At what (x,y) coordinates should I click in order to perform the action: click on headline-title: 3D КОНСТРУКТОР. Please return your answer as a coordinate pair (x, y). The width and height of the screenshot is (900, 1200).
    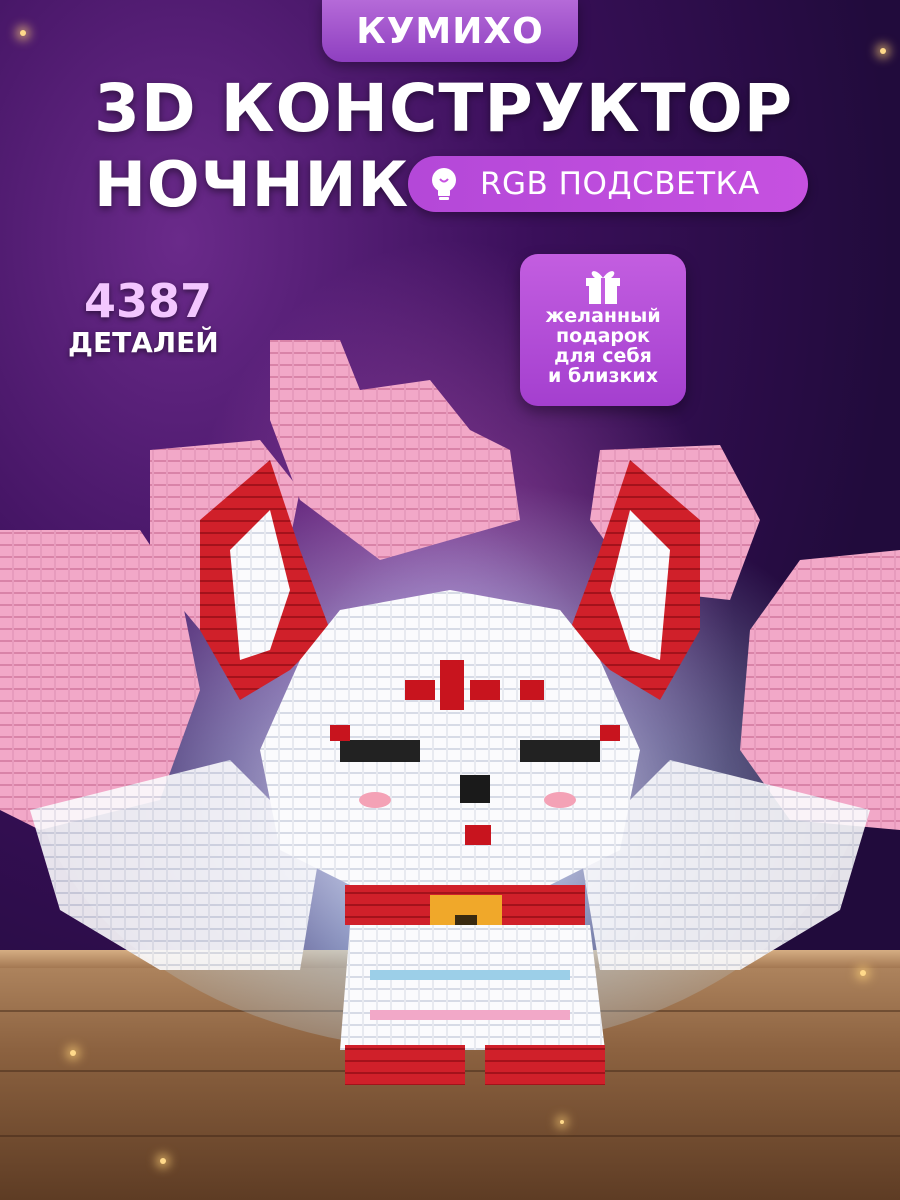
    Looking at the image, I should click on (444, 108).